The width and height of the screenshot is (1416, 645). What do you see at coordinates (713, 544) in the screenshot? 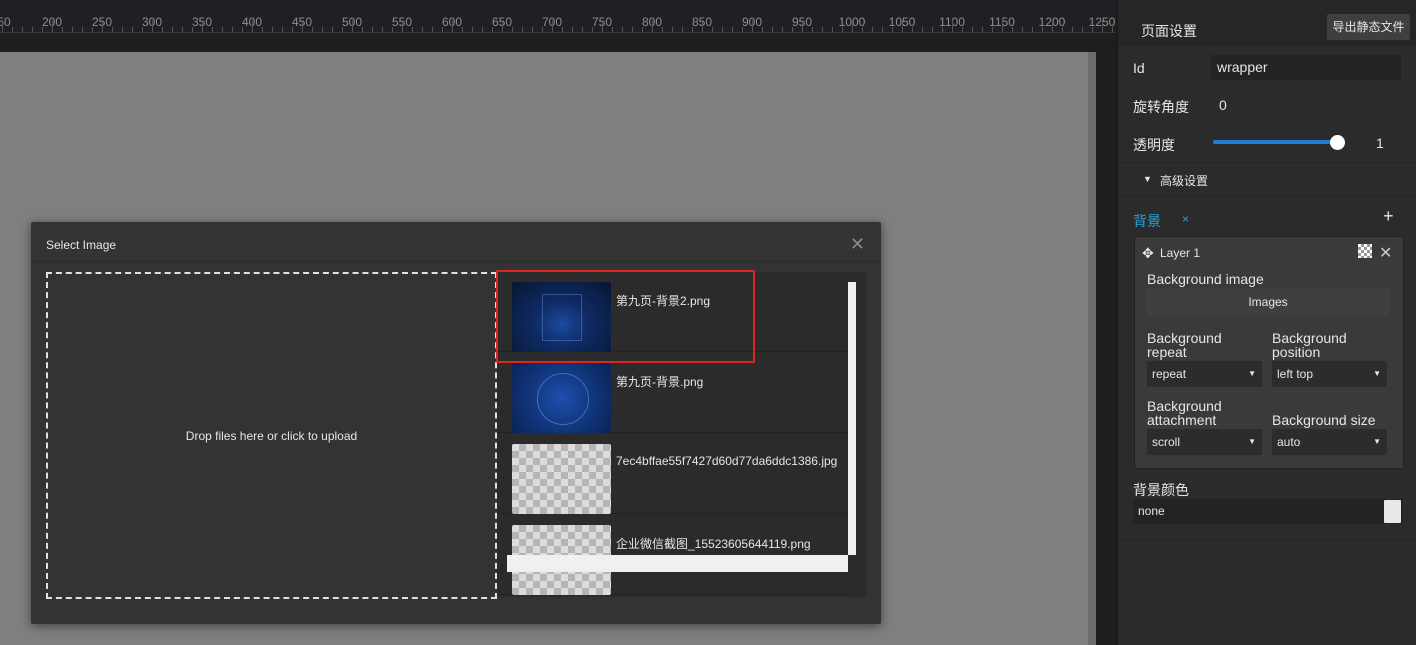
I see `file-name: 企业微信截图_15523605644119.png` at bounding box center [713, 544].